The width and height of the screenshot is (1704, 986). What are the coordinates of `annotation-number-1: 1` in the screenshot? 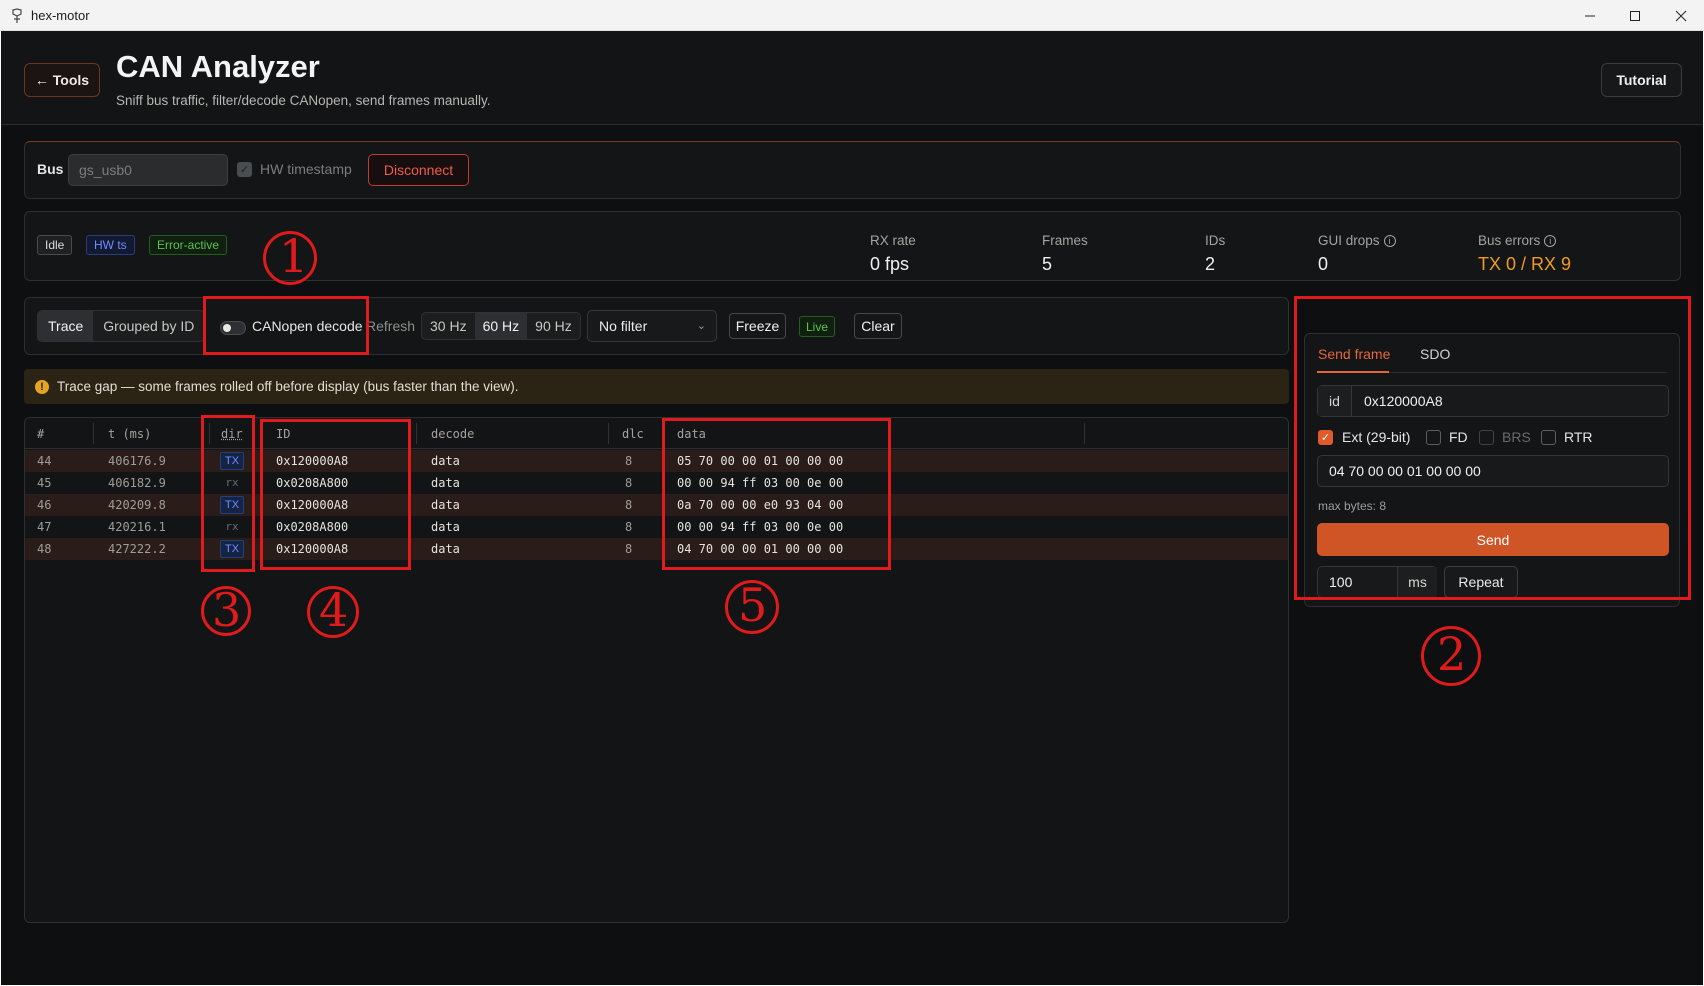 It's located at (294, 256).